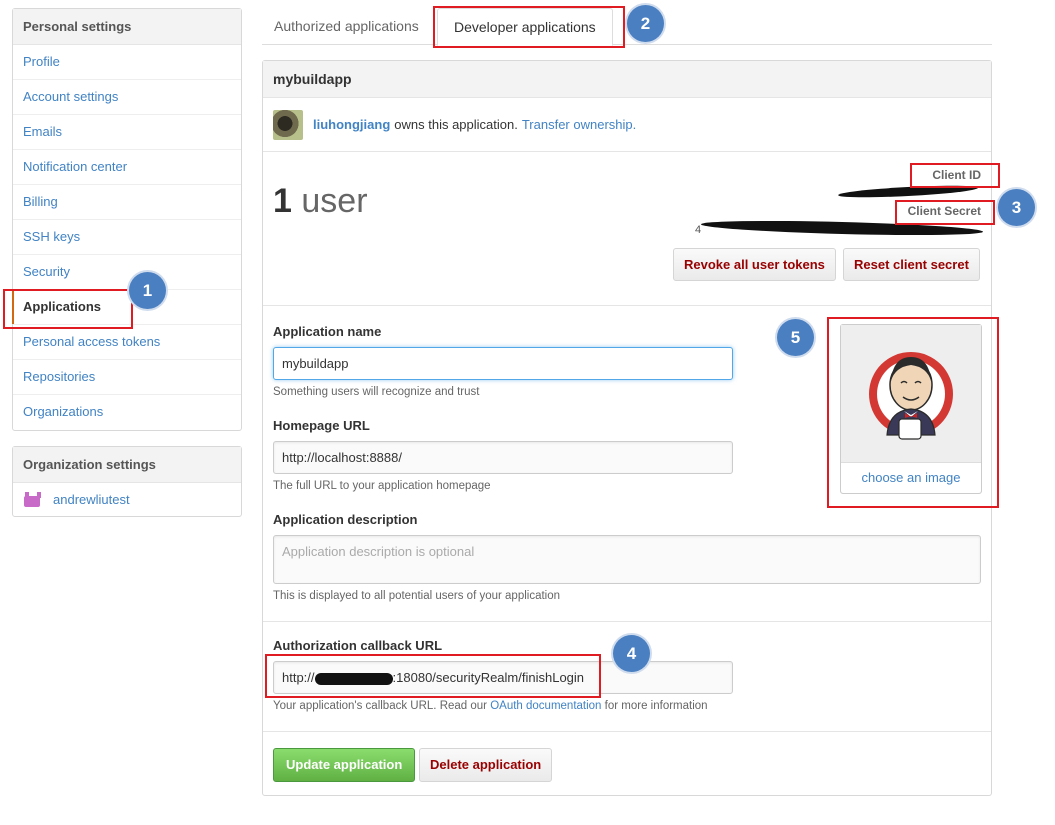 The image size is (1055, 825). I want to click on sidebar-item-account-settings: Account settings, so click(127, 97).